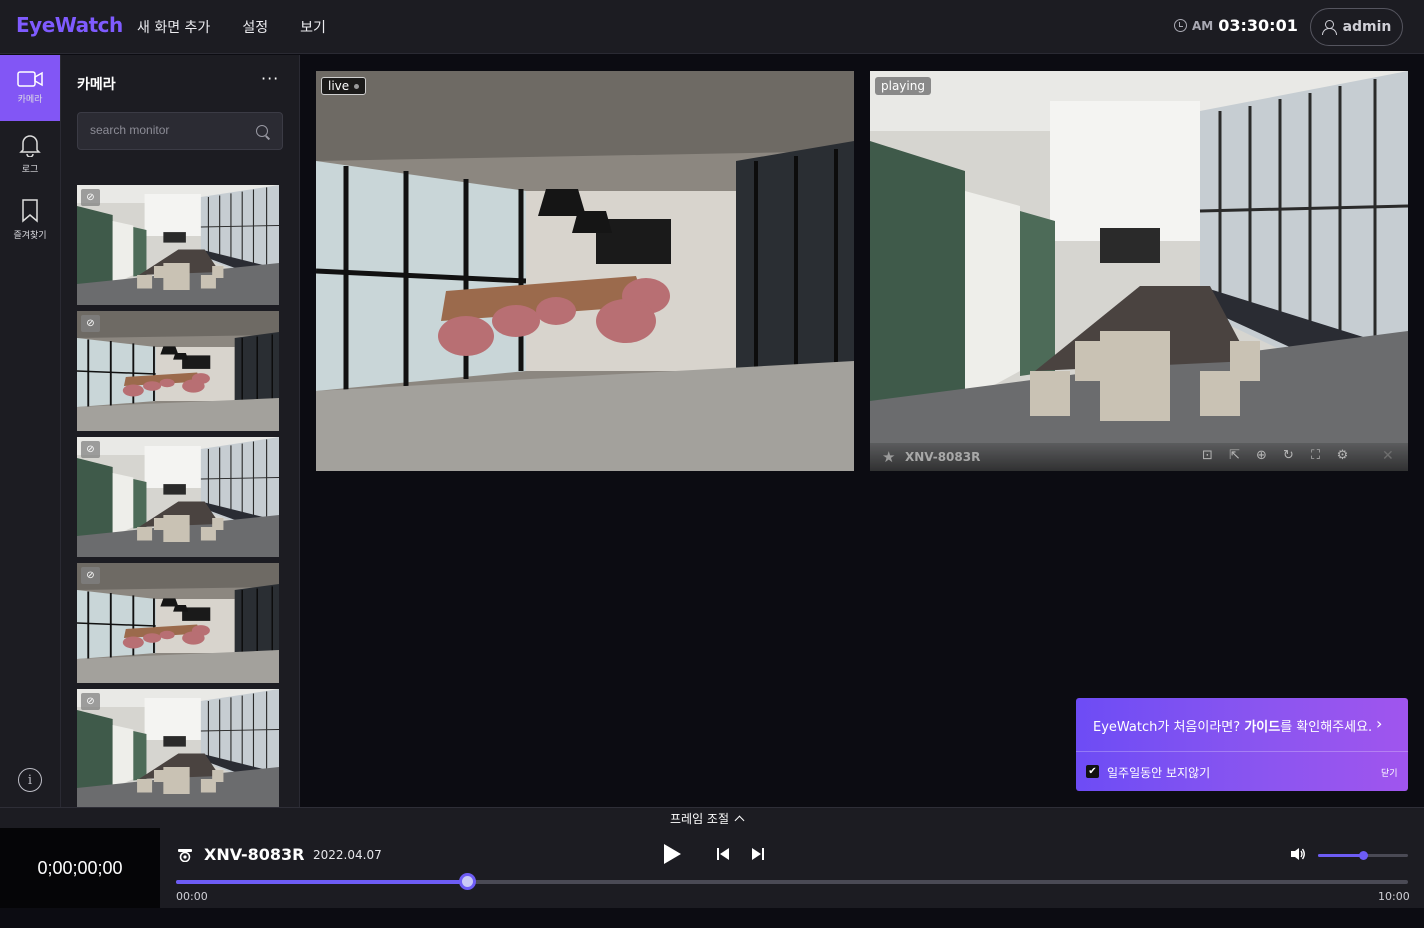  I want to click on info-icon: i, so click(30, 780).